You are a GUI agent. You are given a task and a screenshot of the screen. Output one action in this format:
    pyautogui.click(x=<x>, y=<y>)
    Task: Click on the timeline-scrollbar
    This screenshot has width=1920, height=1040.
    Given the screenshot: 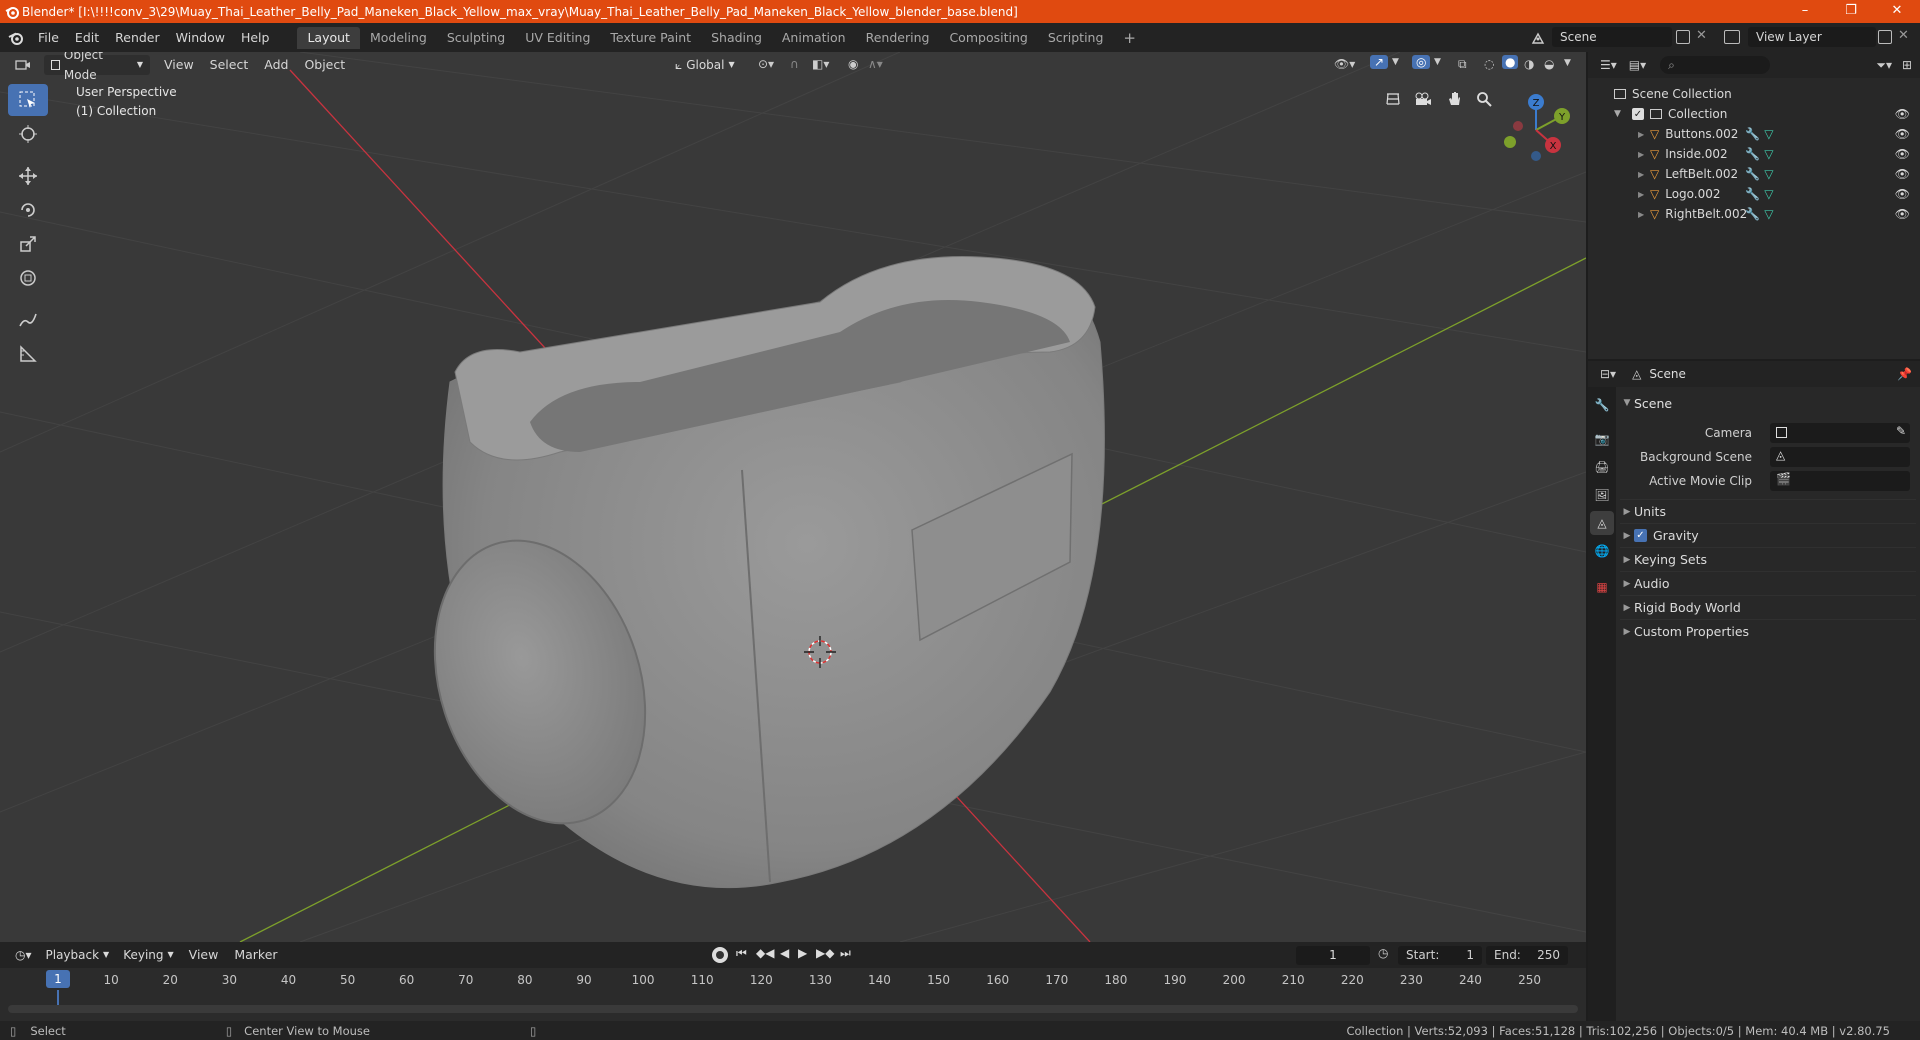 What is the action you would take?
    pyautogui.click(x=793, y=1009)
    